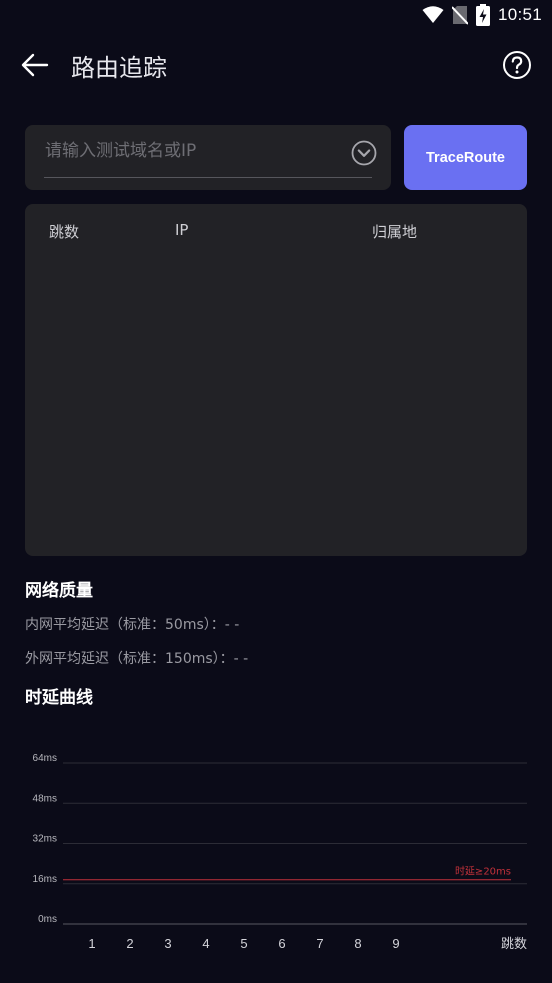 The height and width of the screenshot is (983, 552). I want to click on wifi-icon, so click(433, 14).